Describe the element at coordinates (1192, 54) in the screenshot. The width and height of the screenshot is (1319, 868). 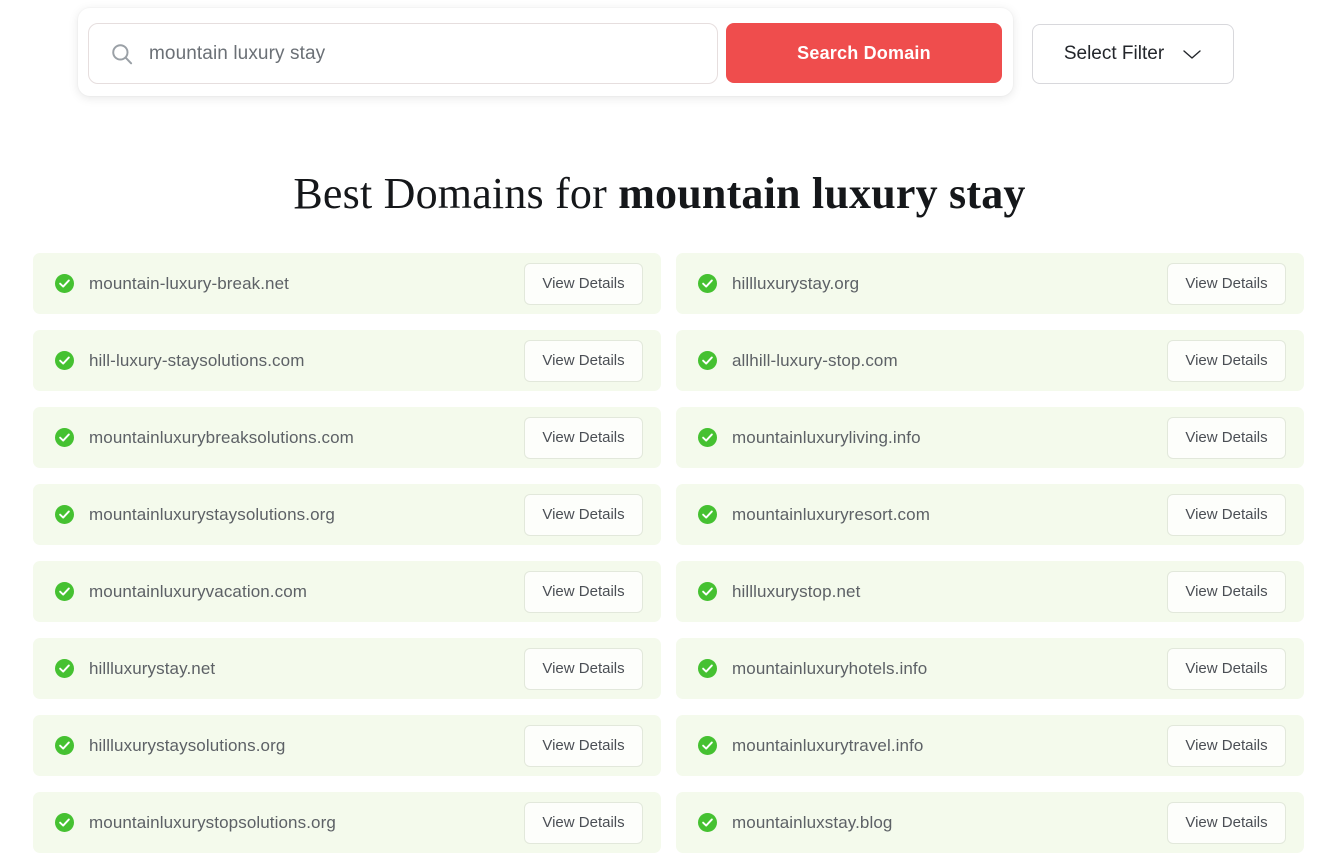
I see `chevron-down-icon` at that location.